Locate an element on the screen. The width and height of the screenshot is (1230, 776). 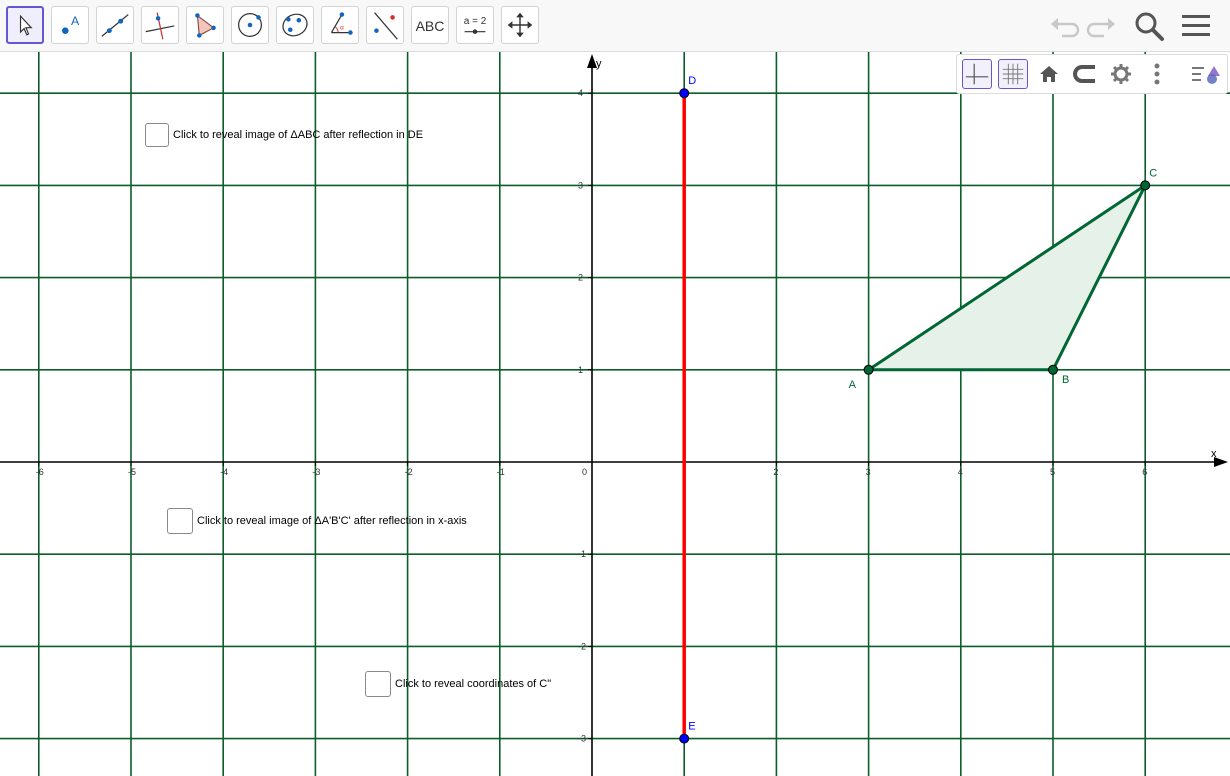
circle-icon is located at coordinates (250, 25).